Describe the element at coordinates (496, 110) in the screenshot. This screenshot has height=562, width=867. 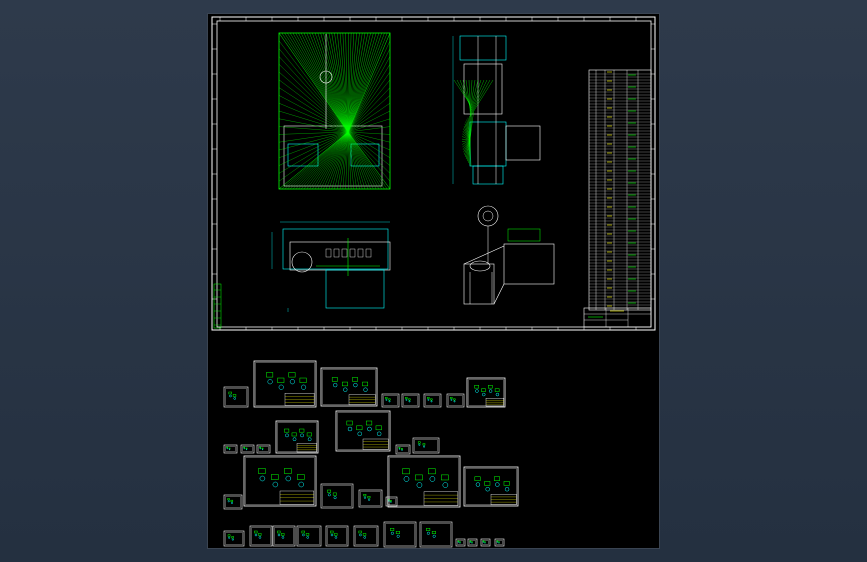
I see `machine-side-view-icon` at that location.